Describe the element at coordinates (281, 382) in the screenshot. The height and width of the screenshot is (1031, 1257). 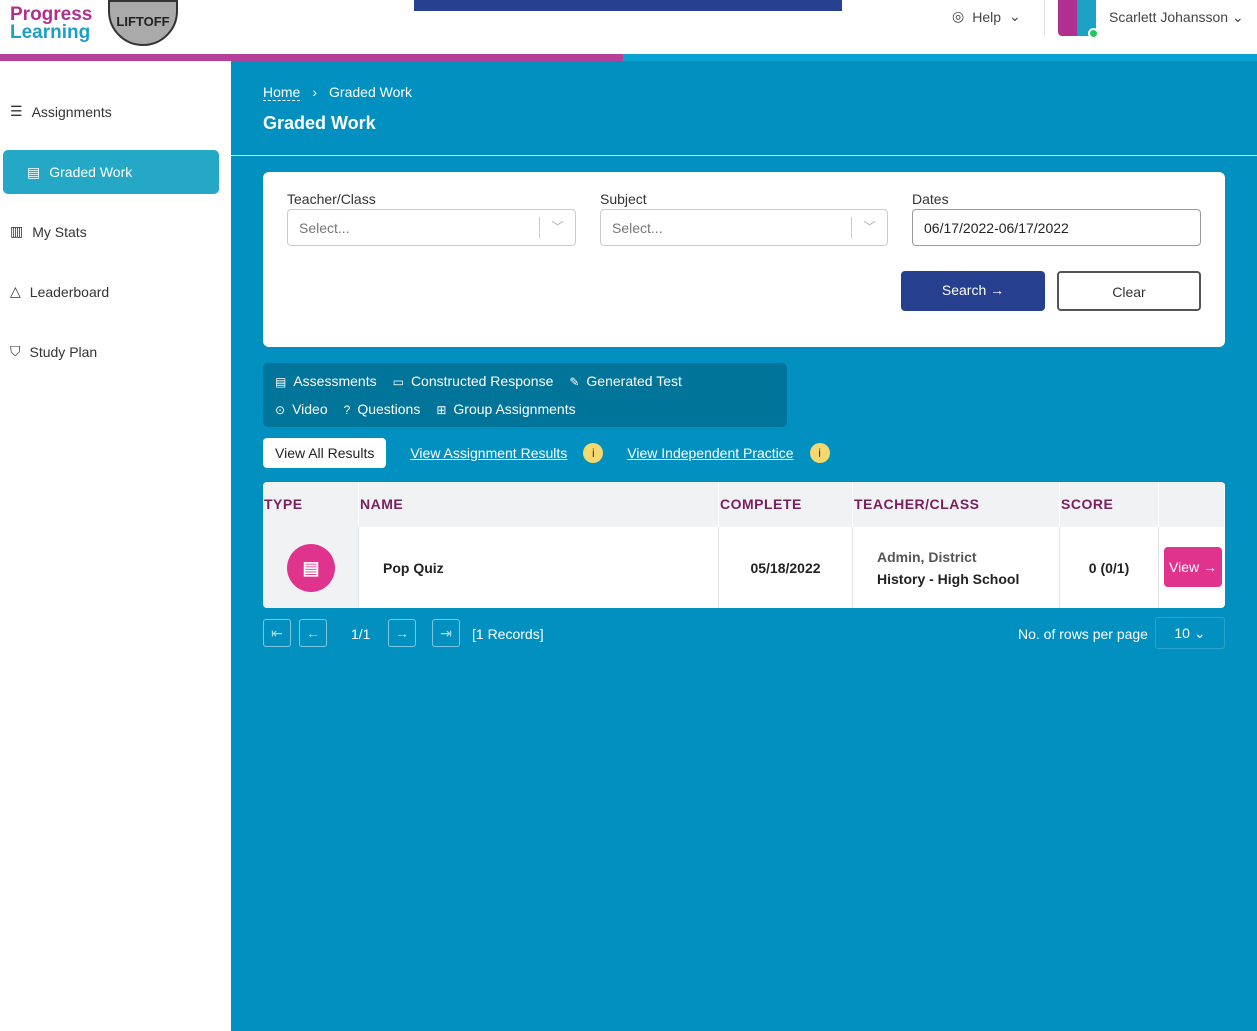
I see `list-icon: ▤` at that location.